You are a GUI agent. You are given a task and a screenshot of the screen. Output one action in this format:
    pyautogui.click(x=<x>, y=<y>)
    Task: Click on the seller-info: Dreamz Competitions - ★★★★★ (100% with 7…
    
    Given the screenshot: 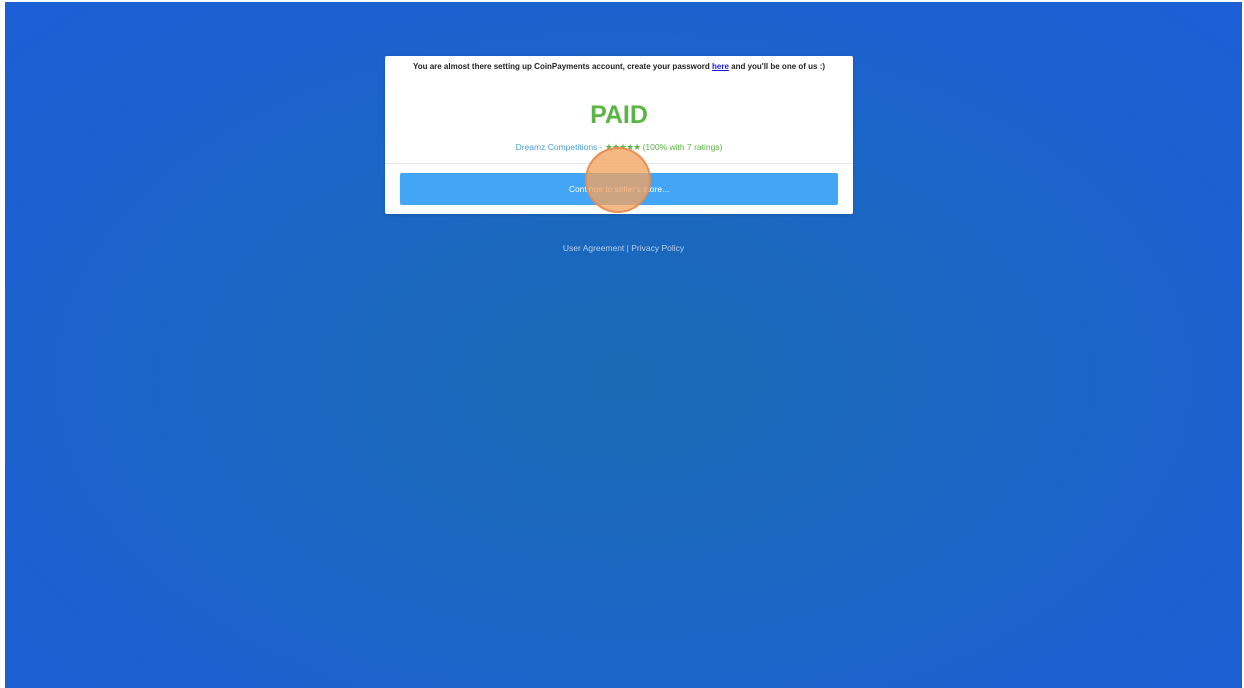 What is the action you would take?
    pyautogui.click(x=619, y=147)
    